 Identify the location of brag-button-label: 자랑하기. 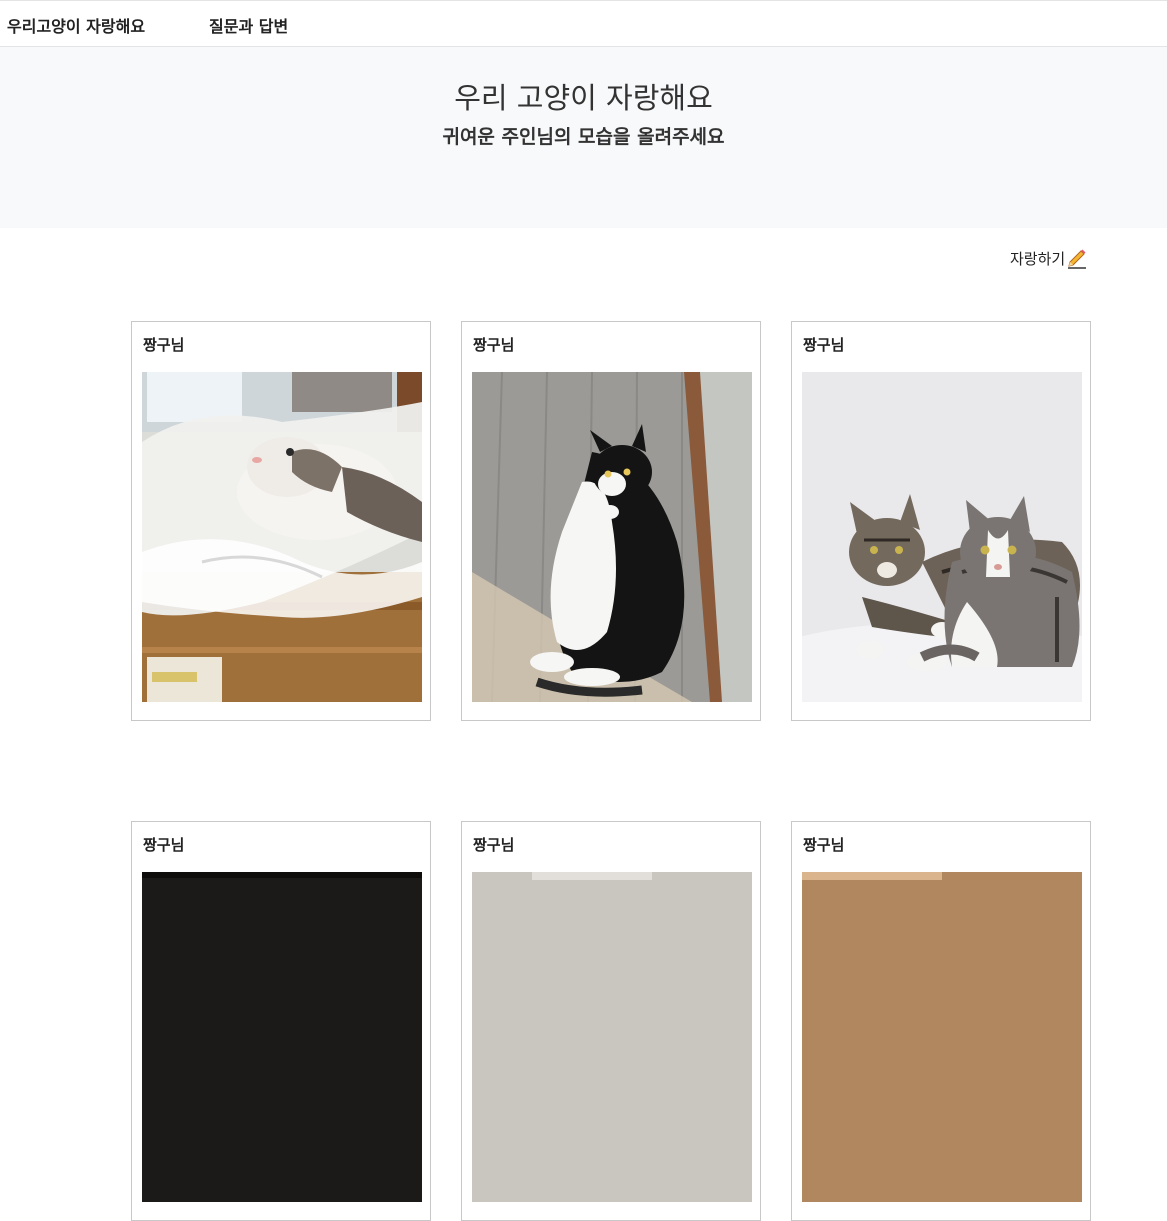
(1038, 259).